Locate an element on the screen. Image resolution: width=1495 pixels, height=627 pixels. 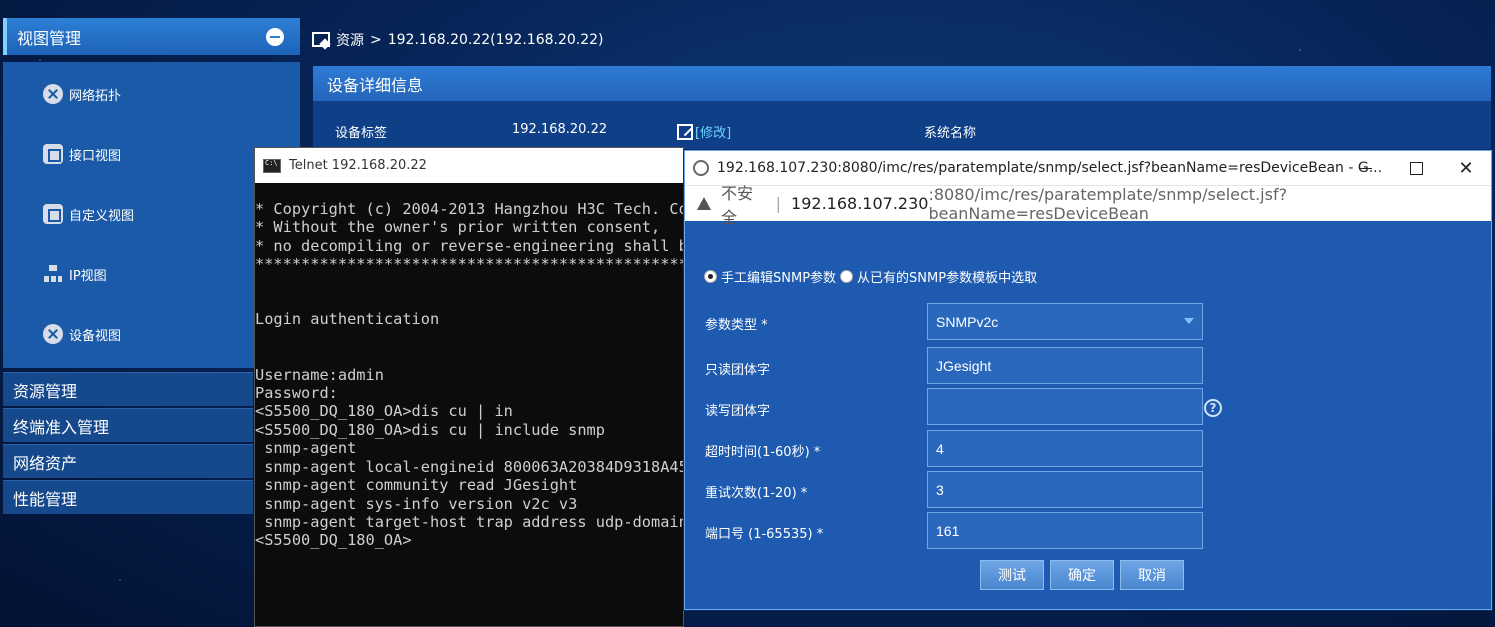
write-community-input is located at coordinates (1065, 406).